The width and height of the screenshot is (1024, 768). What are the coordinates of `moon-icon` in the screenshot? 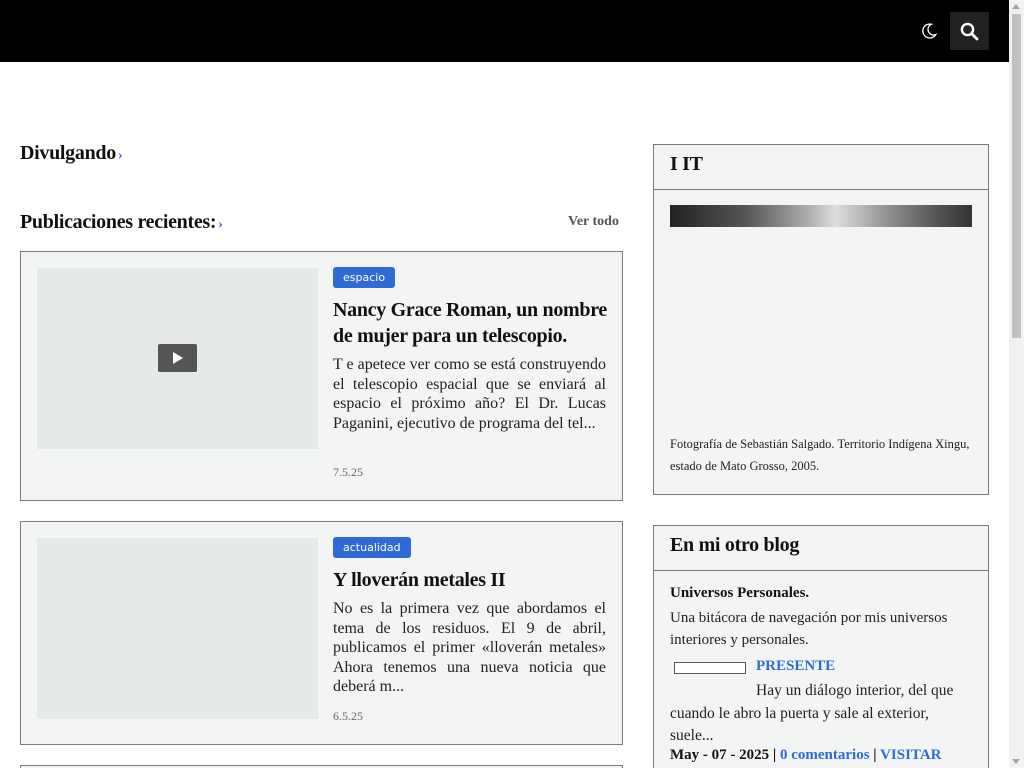 It's located at (929, 31).